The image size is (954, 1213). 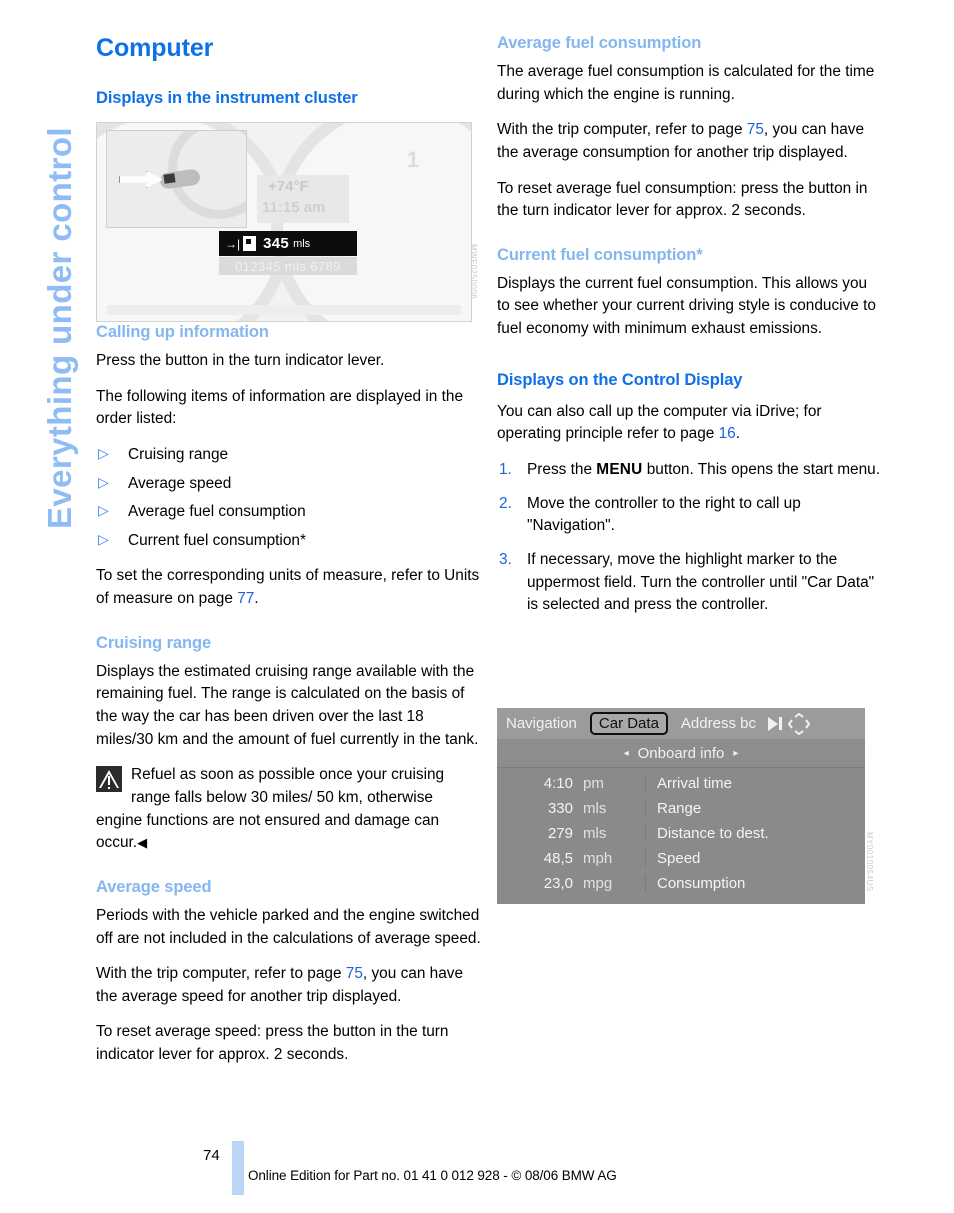 I want to click on row-label: Range, so click(x=755, y=808).